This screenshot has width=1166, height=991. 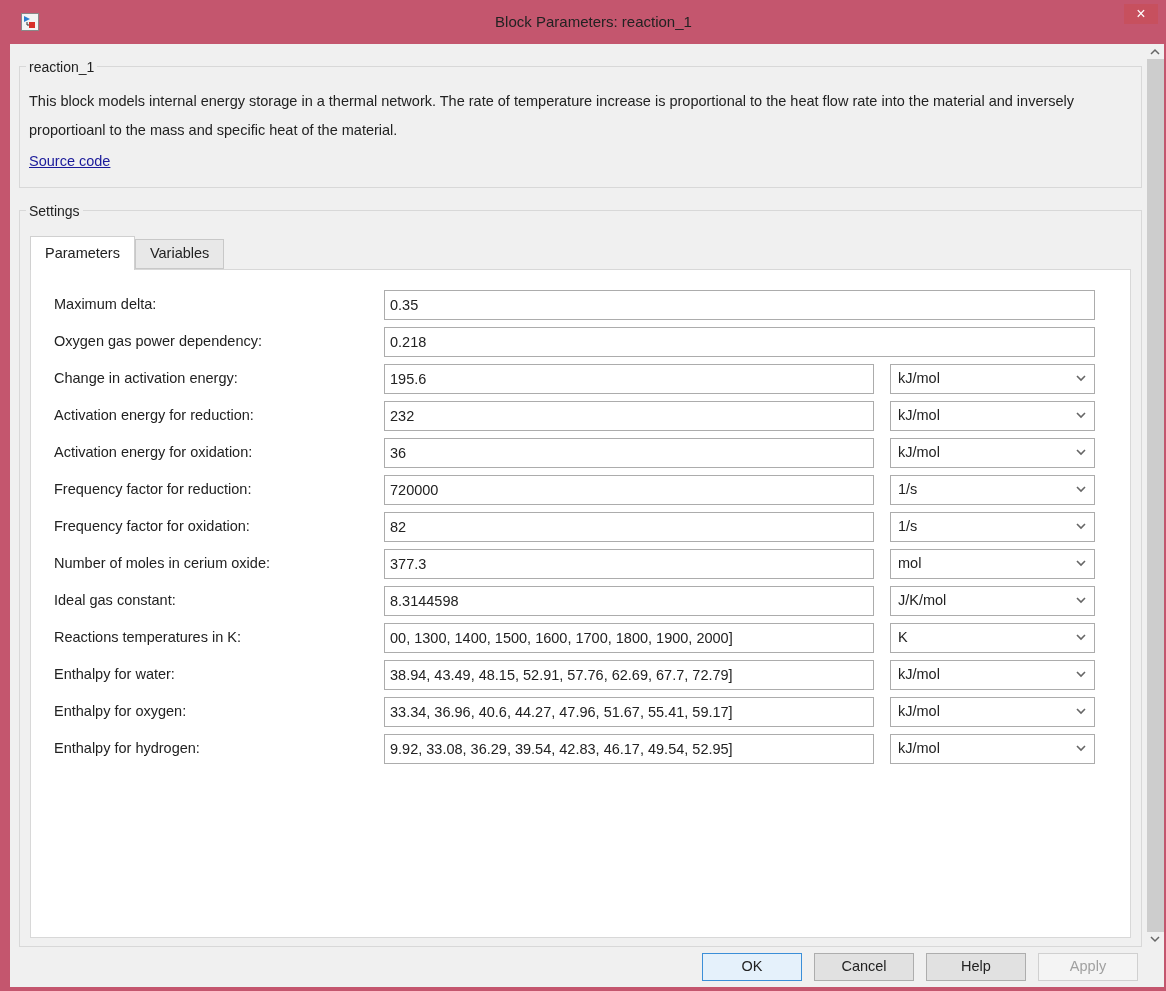 I want to click on parameter-field: 195.6, so click(x=629, y=378).